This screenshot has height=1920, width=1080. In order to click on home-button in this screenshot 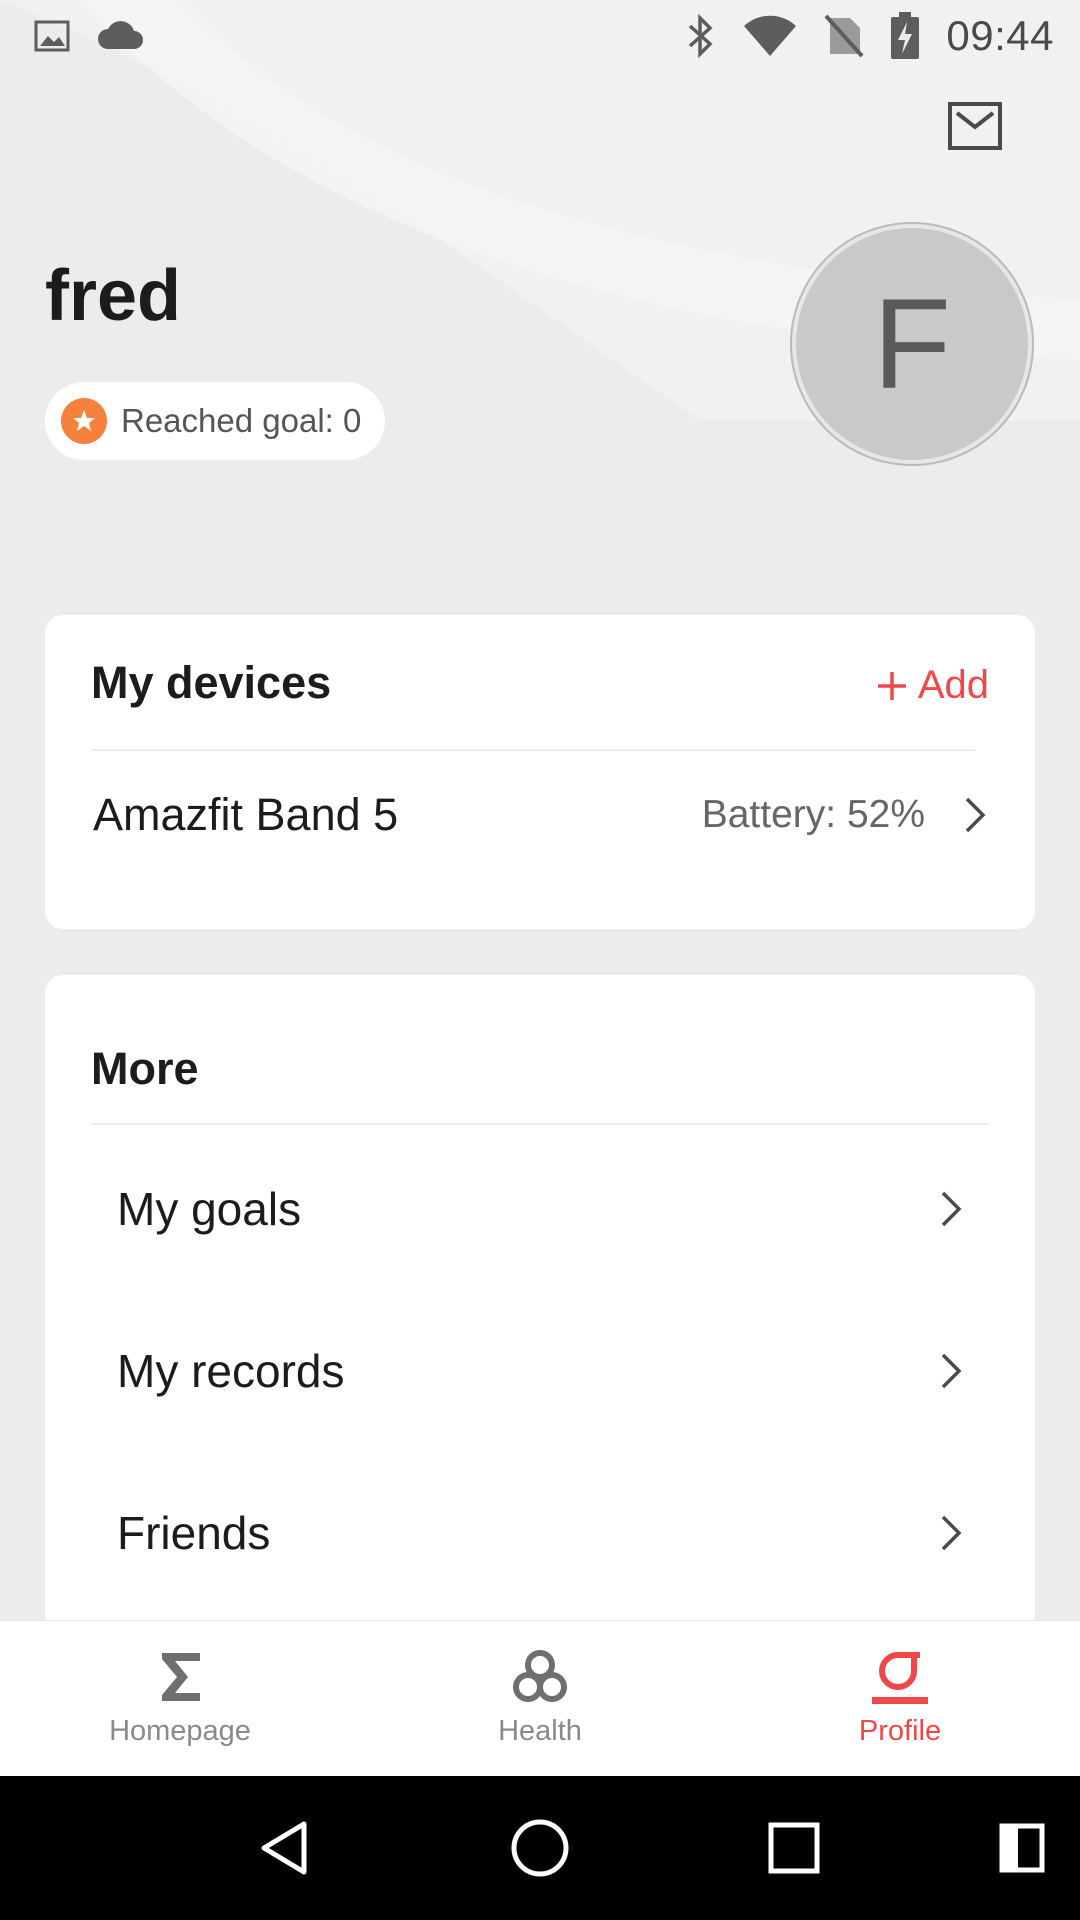, I will do `click(540, 1848)`.